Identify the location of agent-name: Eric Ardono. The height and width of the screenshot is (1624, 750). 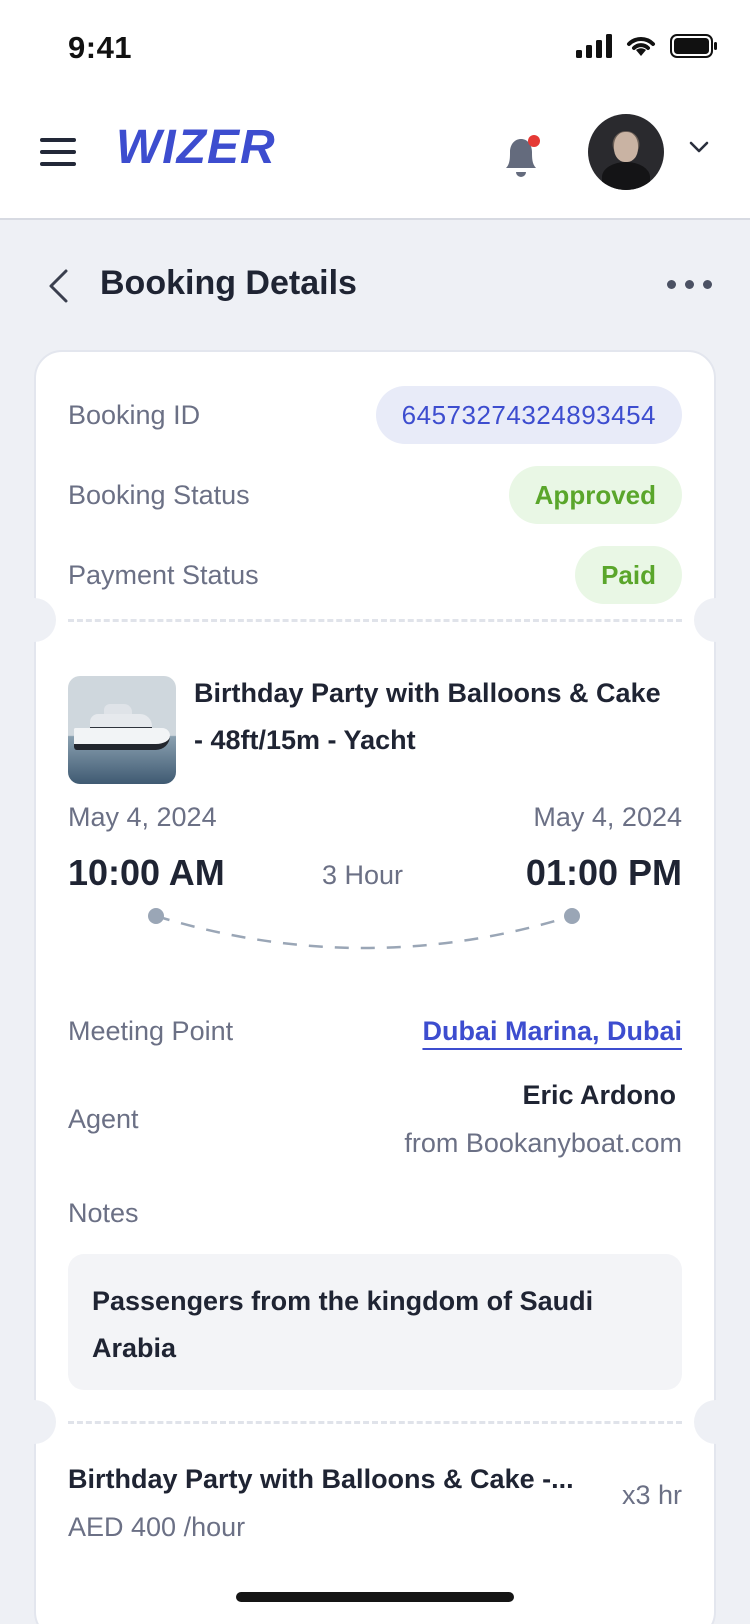
(599, 1095).